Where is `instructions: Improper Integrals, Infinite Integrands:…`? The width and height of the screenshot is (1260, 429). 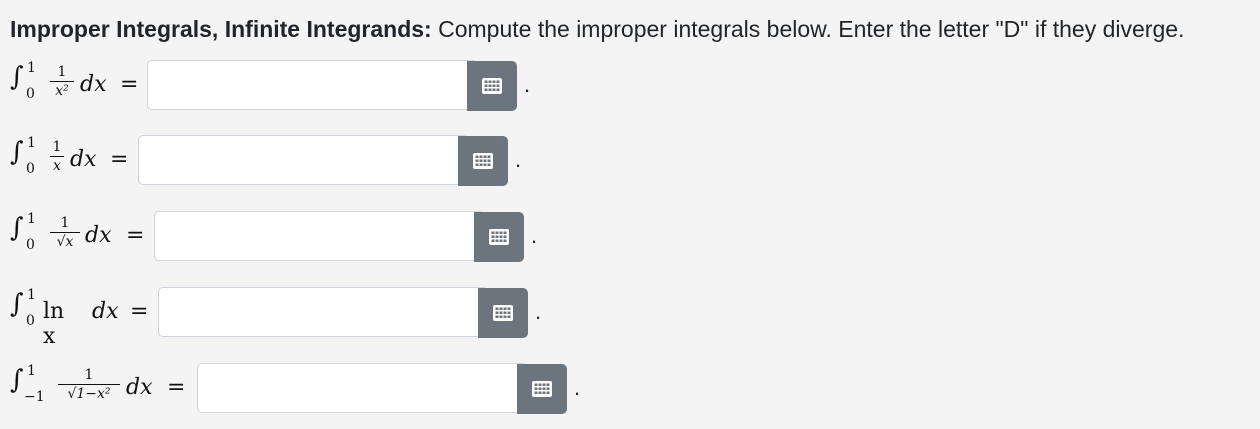
instructions: Improper Integrals, Infinite Integrands:… is located at coordinates (597, 29).